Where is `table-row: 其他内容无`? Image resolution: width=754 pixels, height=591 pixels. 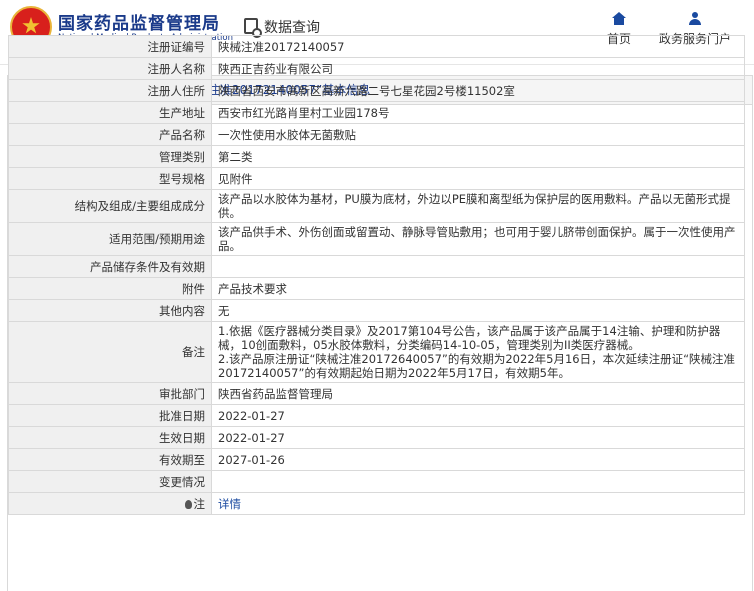 table-row: 其他内容无 is located at coordinates (376, 310).